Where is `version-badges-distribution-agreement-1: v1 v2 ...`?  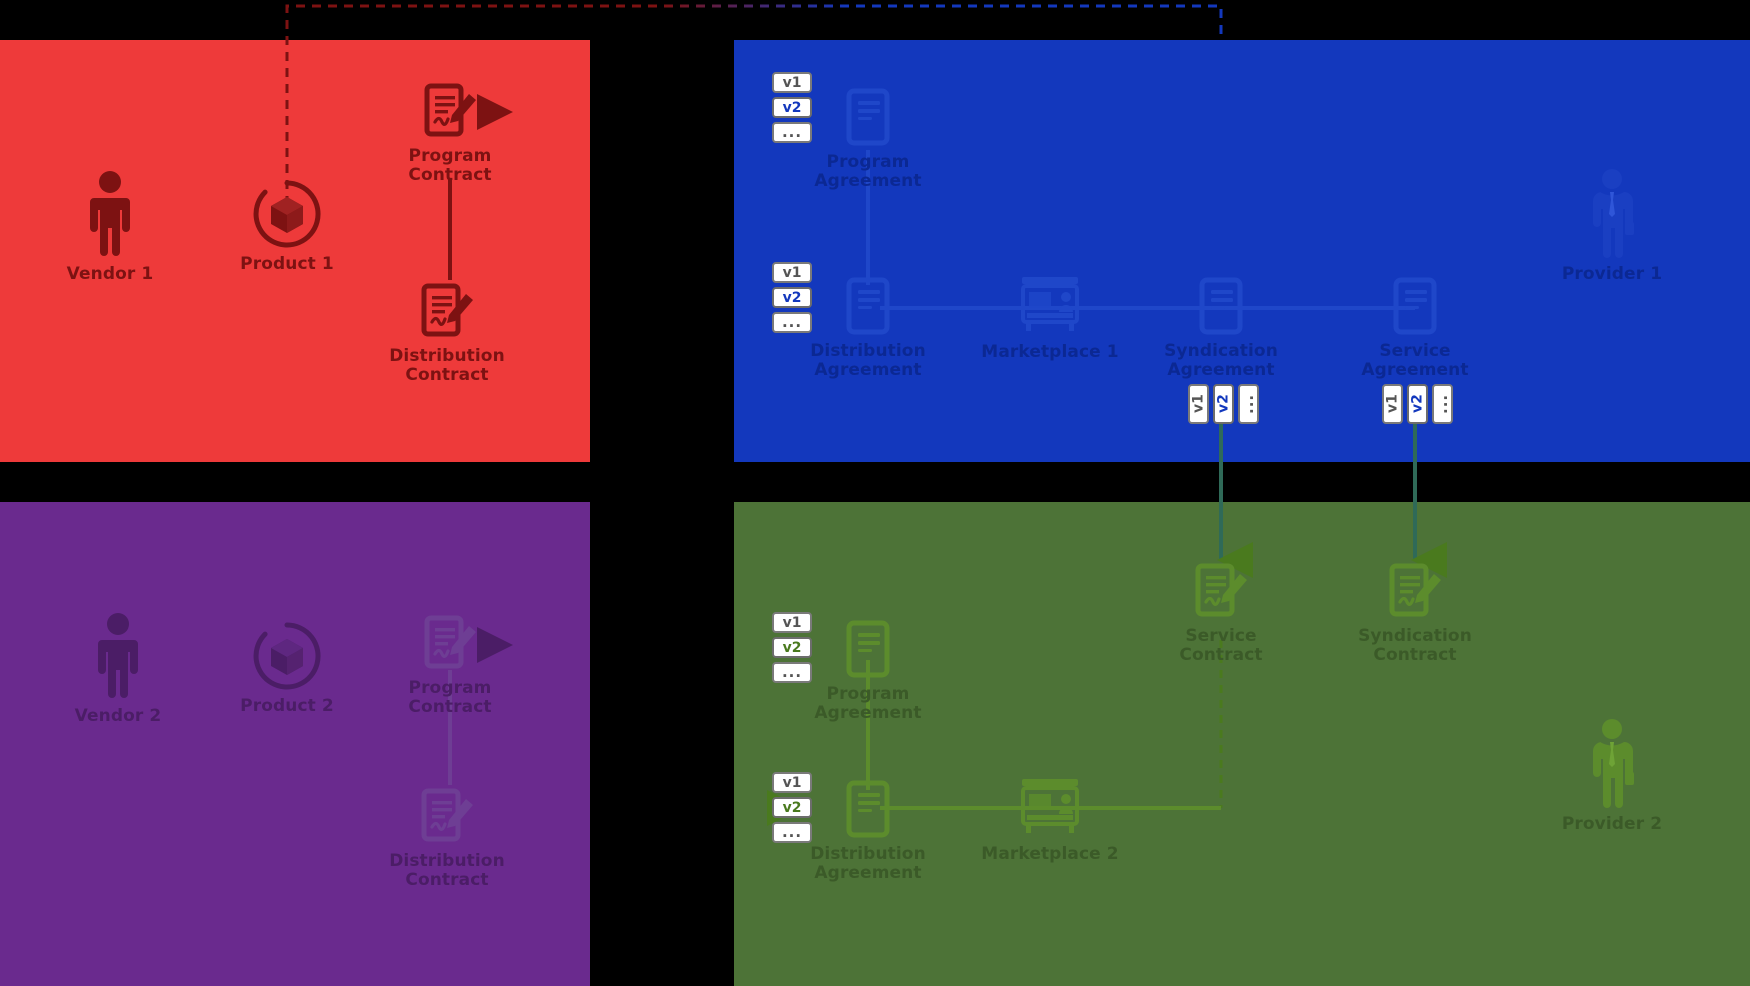 version-badges-distribution-agreement-1: v1 v2 ... is located at coordinates (792, 297).